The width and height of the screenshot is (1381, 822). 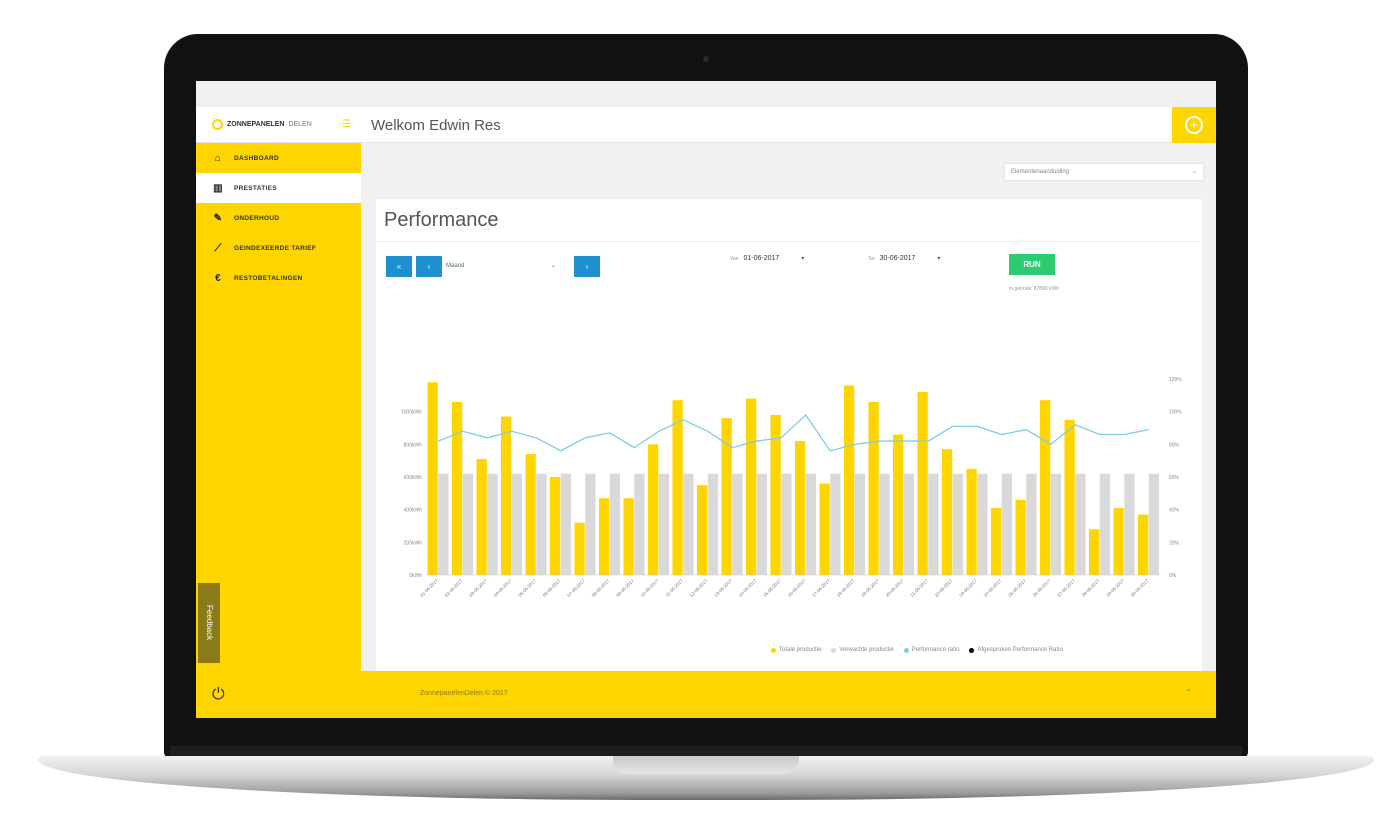 I want to click on x-tick-label: 28-06-2017, so click(x=1091, y=588).